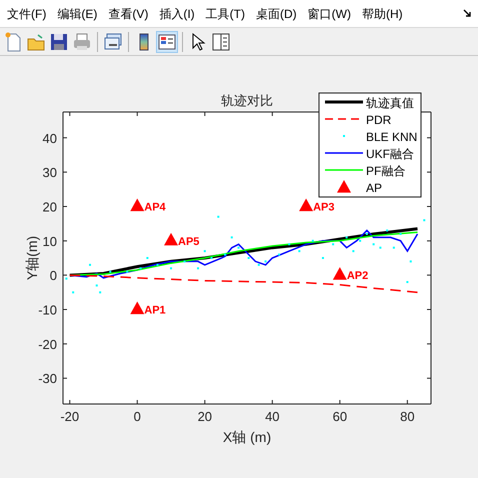  What do you see at coordinates (155, 310) in the screenshot?
I see `point-label: AP1` at bounding box center [155, 310].